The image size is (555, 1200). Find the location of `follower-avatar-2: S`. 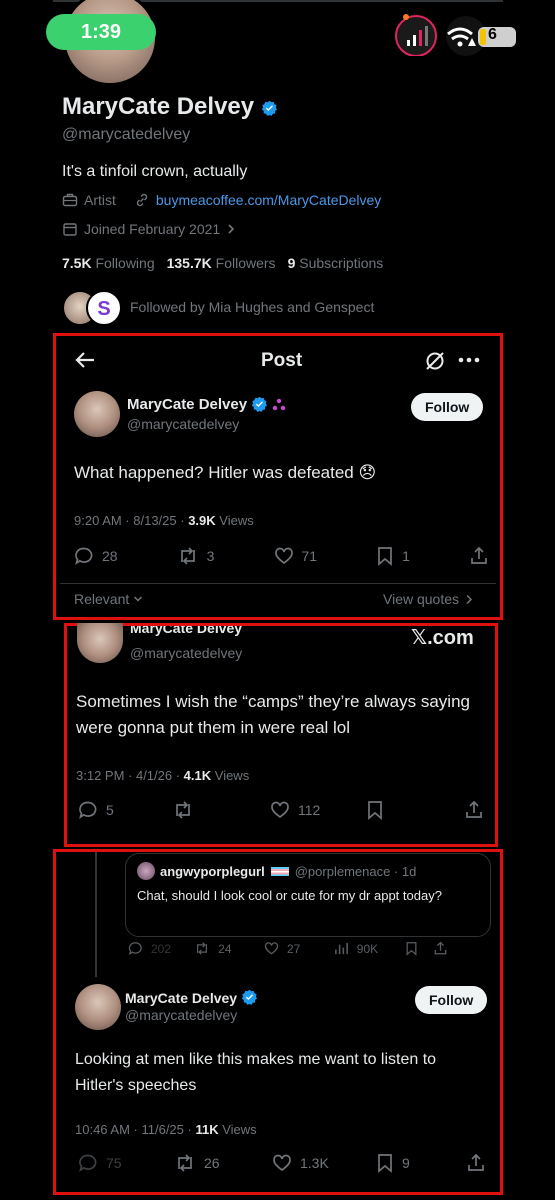

follower-avatar-2: S is located at coordinates (104, 308).